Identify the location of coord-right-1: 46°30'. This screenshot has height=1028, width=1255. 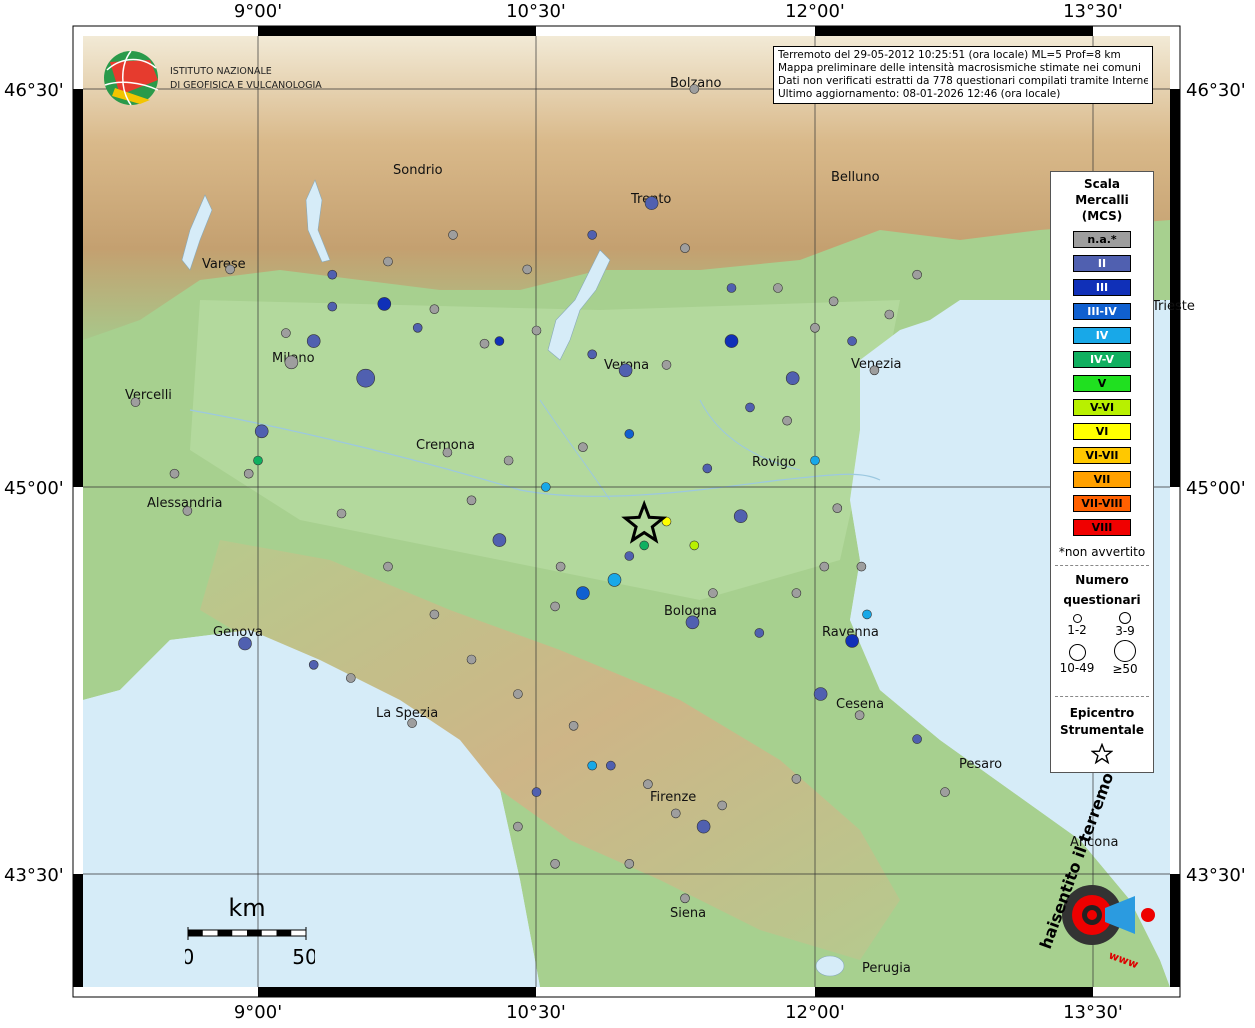
(1216, 90).